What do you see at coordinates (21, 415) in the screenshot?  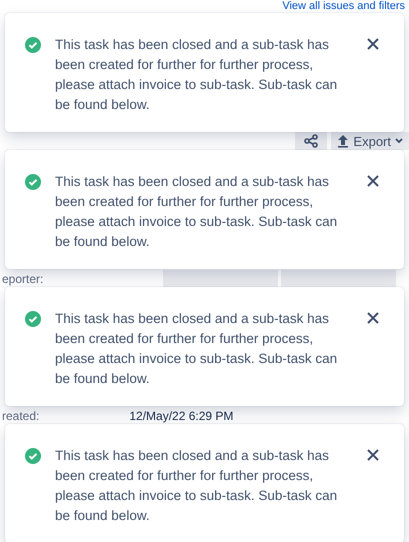 I see `field-label: reated:` at bounding box center [21, 415].